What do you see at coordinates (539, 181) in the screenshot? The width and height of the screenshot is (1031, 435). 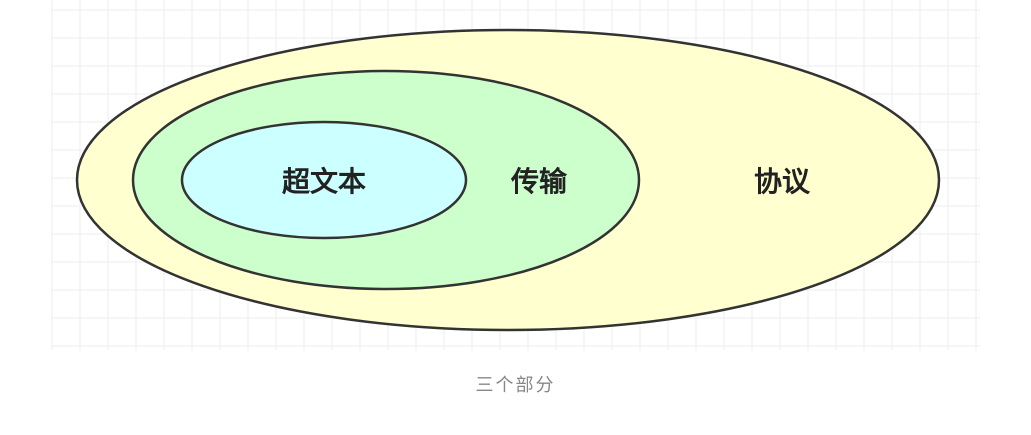 I see `label-transfer: 传输` at bounding box center [539, 181].